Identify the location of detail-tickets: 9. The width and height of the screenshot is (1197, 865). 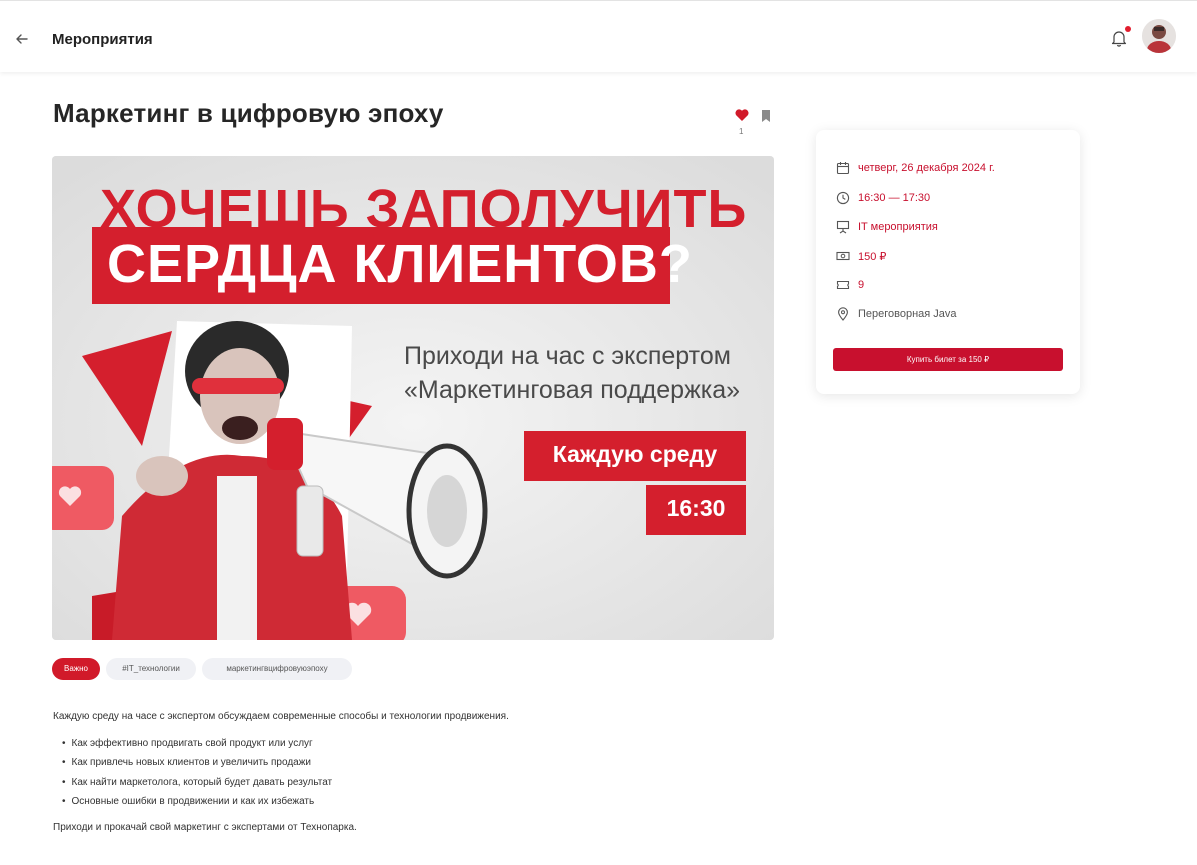
(850, 285).